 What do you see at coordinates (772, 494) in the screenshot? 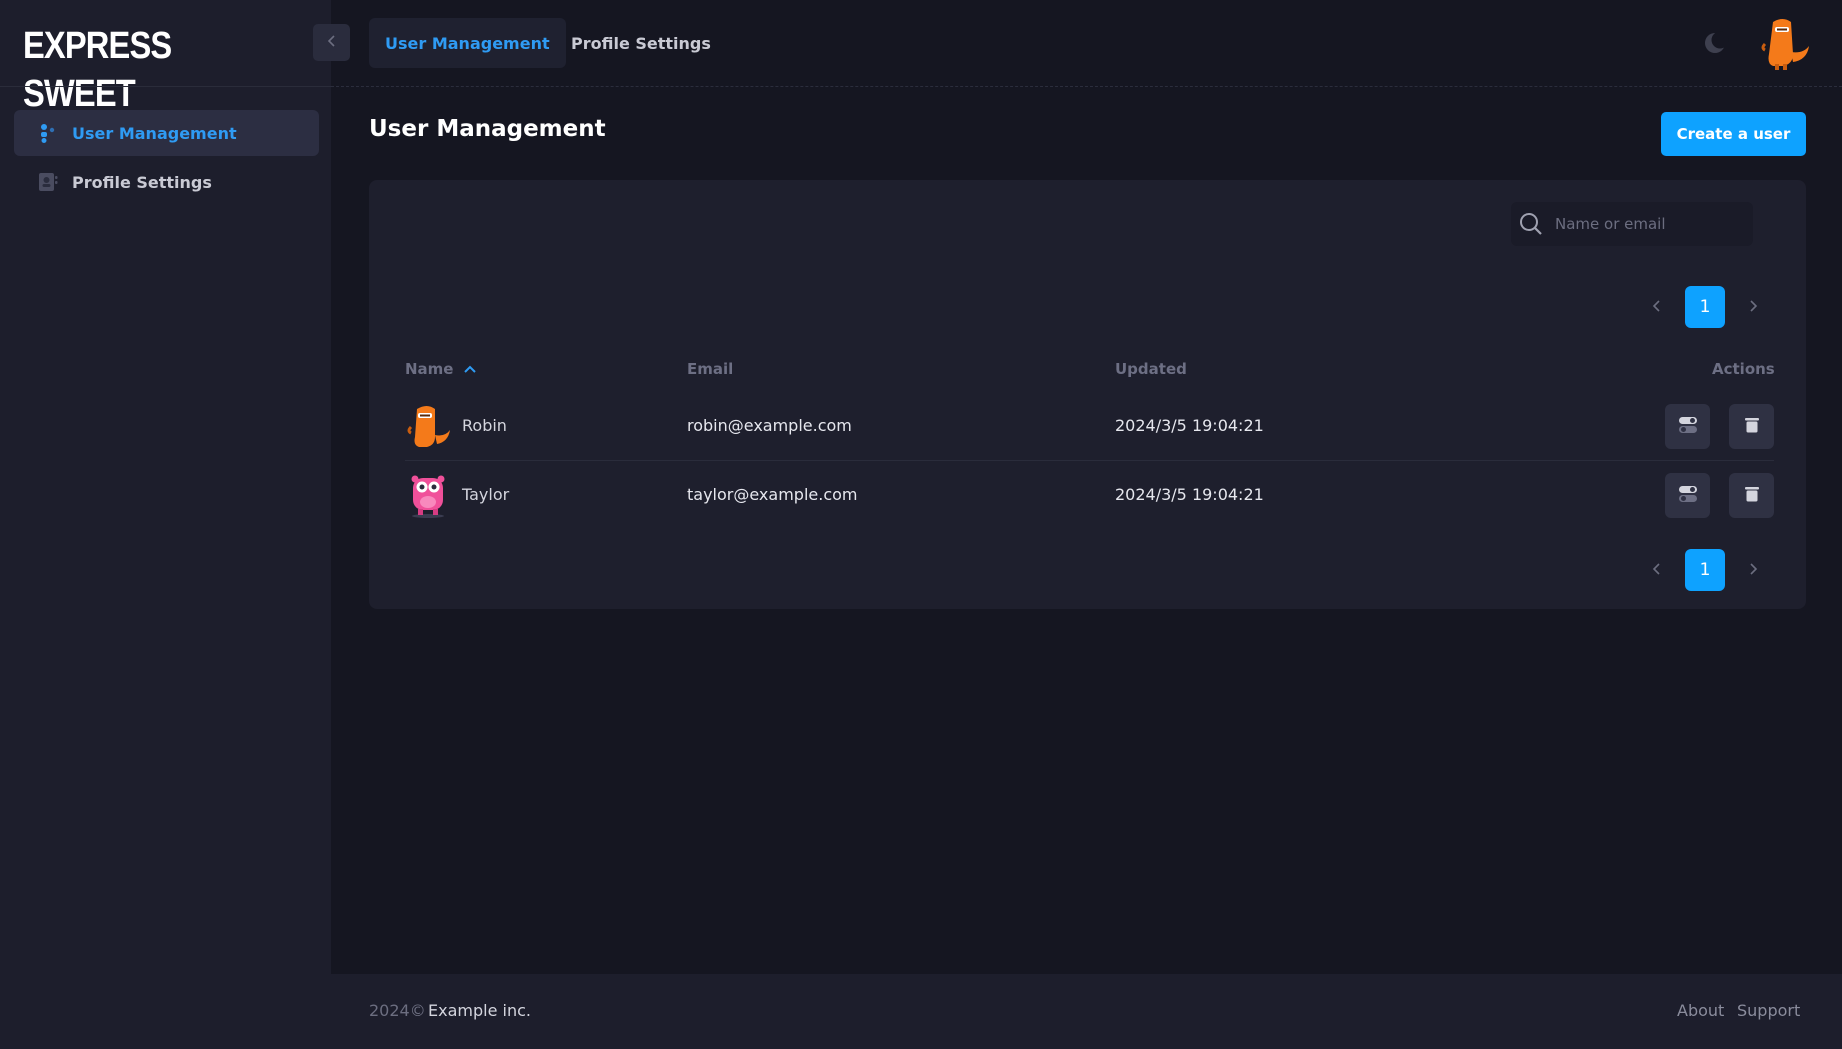
I see `user-email: taylor@example.com` at bounding box center [772, 494].